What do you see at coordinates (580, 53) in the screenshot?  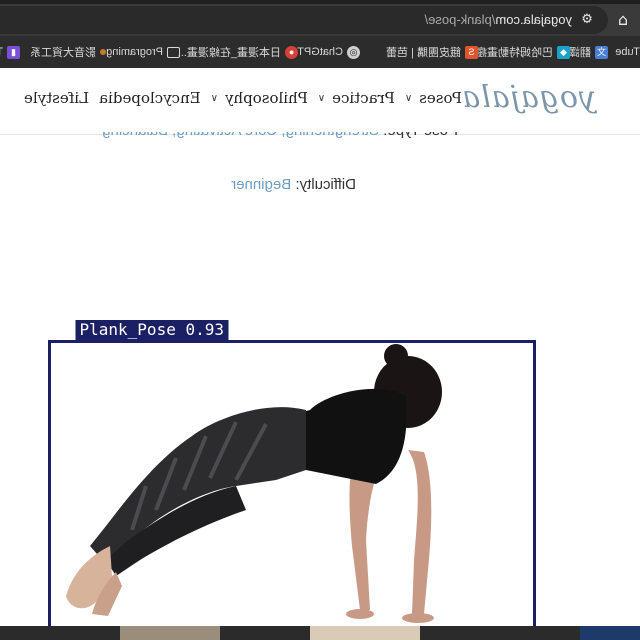 I see `bookmark-label: 翻譯` at bounding box center [580, 53].